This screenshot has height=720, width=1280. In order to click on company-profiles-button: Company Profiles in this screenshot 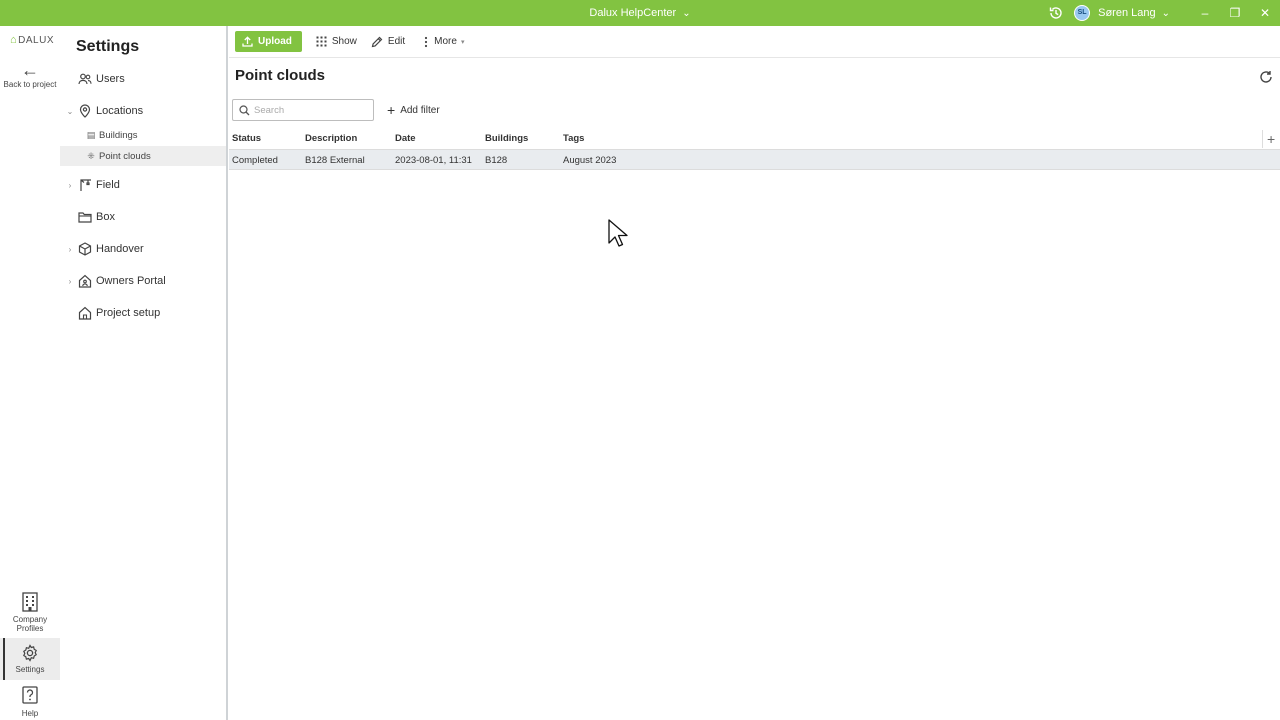, I will do `click(30, 612)`.